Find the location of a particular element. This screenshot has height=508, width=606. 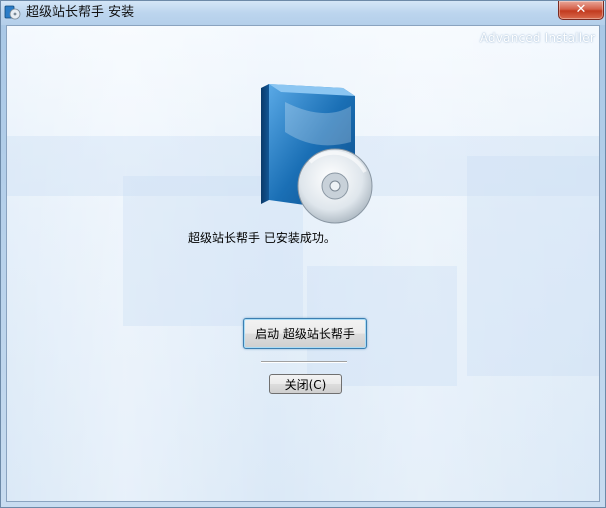

advanced-installer-brand: Advanced Installer is located at coordinates (537, 38).